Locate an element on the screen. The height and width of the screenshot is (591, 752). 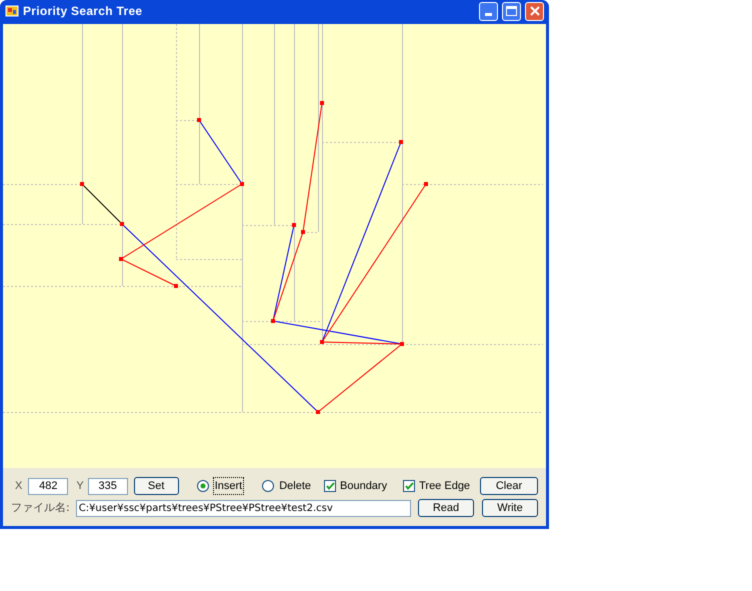
y-field: 335 is located at coordinates (108, 486).